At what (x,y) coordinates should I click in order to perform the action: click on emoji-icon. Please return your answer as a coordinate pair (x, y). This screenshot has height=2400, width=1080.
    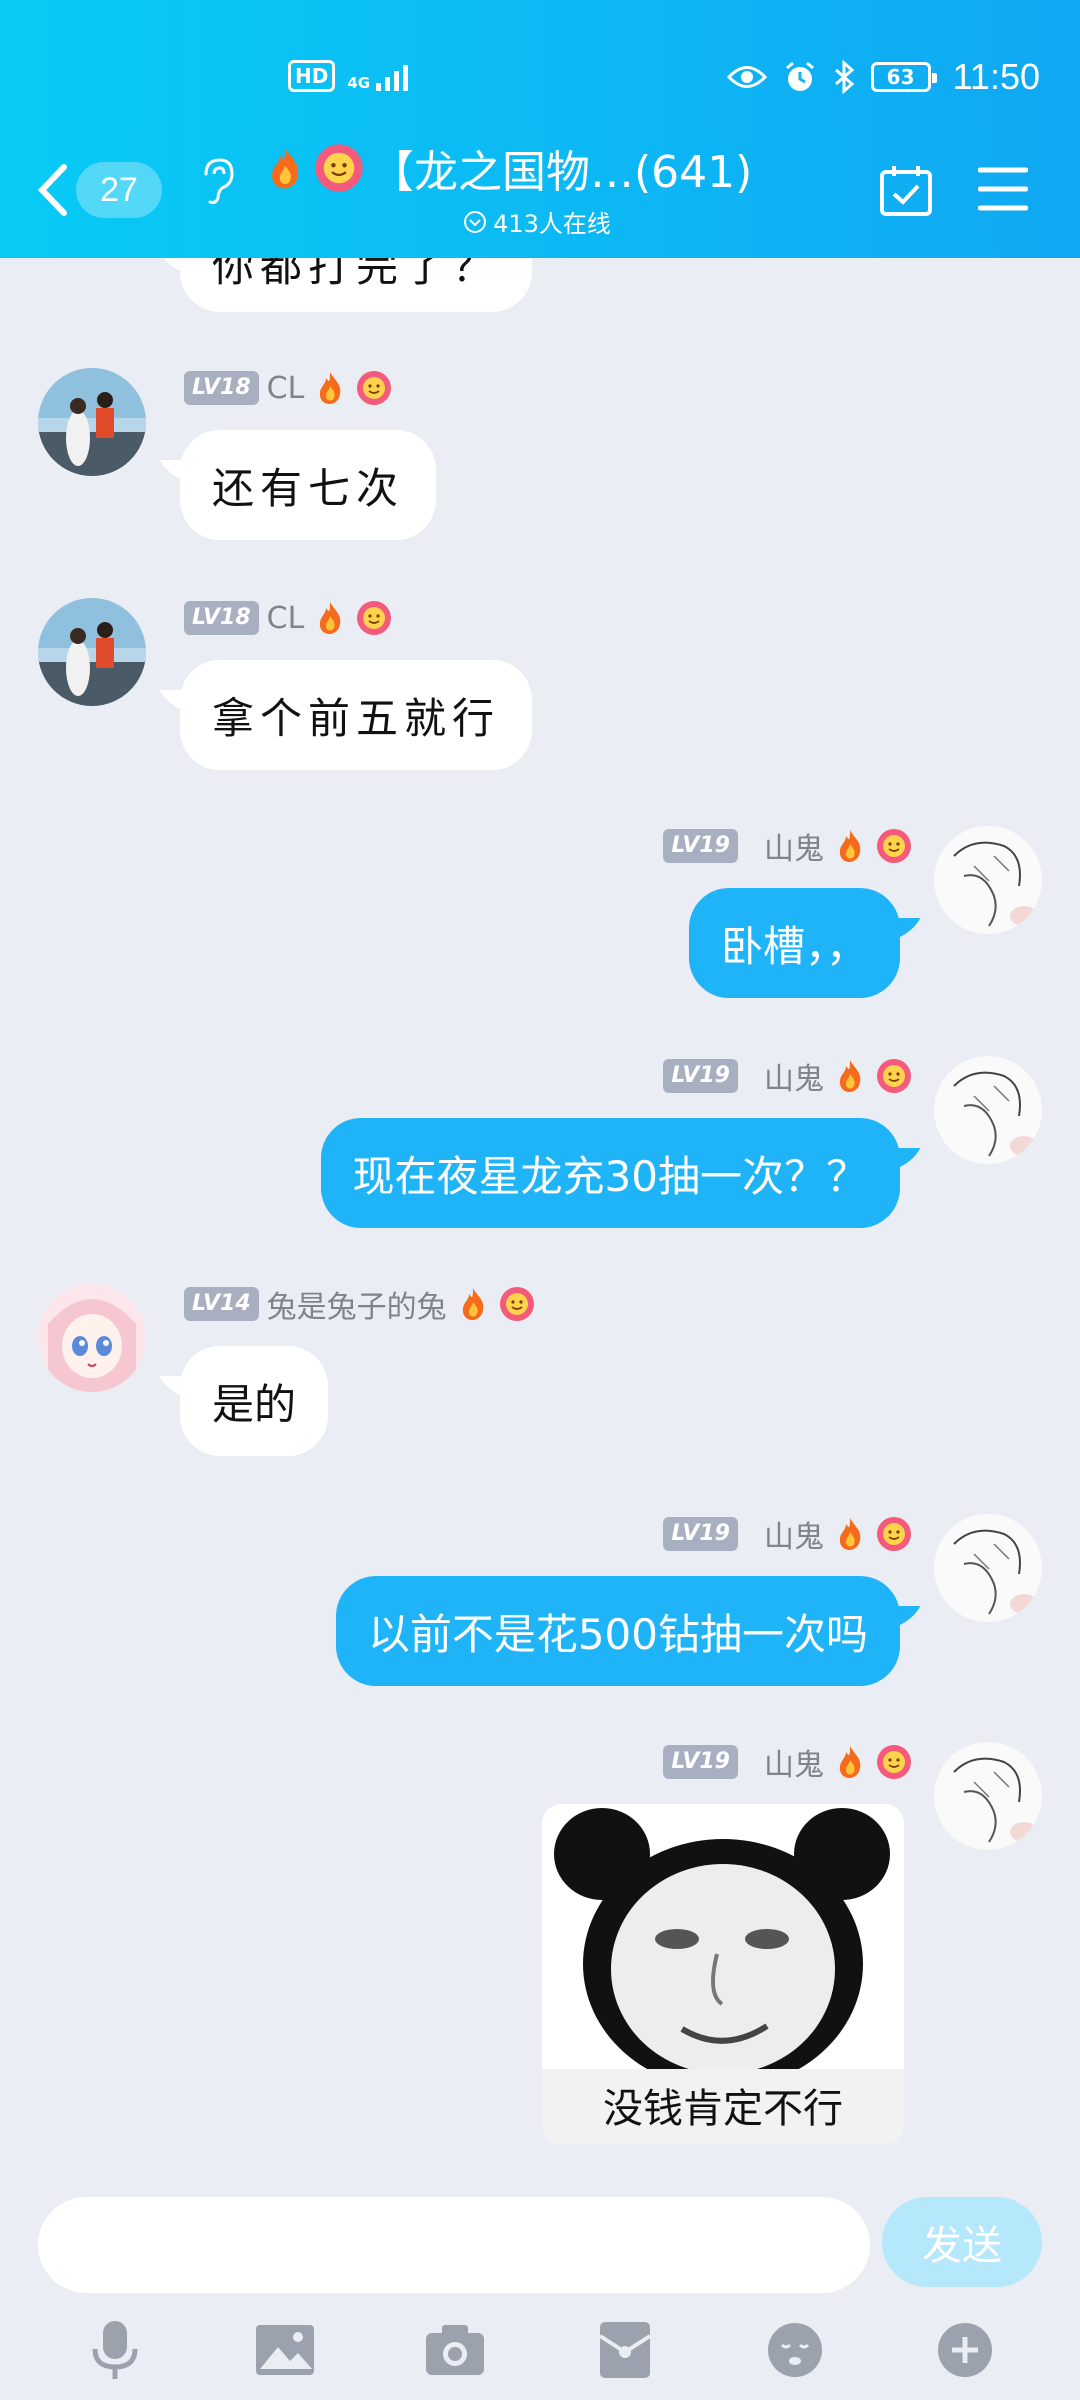
    Looking at the image, I should click on (795, 2350).